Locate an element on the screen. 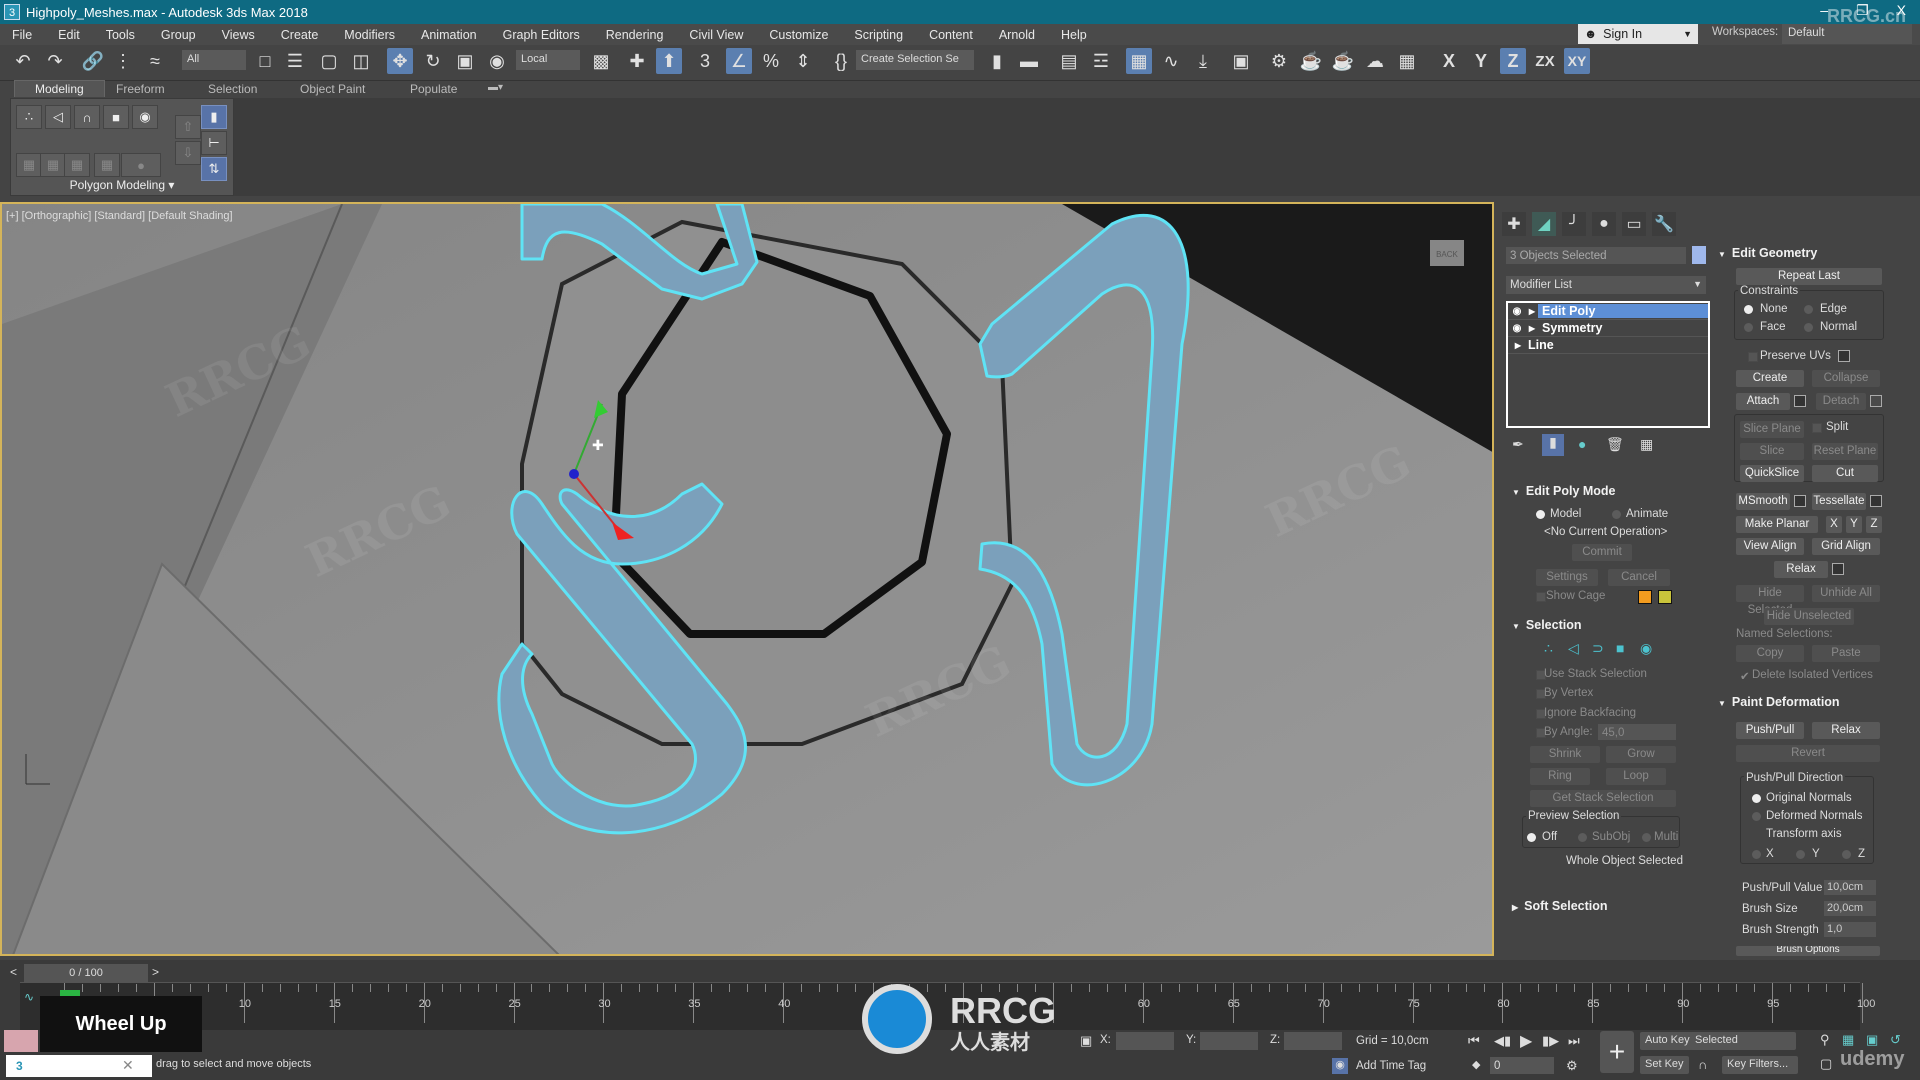 This screenshot has width=1920, height=1080. key-mode-dropdown: Selected is located at coordinates (1743, 1041).